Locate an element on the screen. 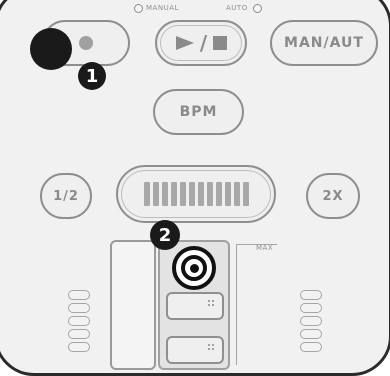  callout-2: 2 is located at coordinates (165, 235).